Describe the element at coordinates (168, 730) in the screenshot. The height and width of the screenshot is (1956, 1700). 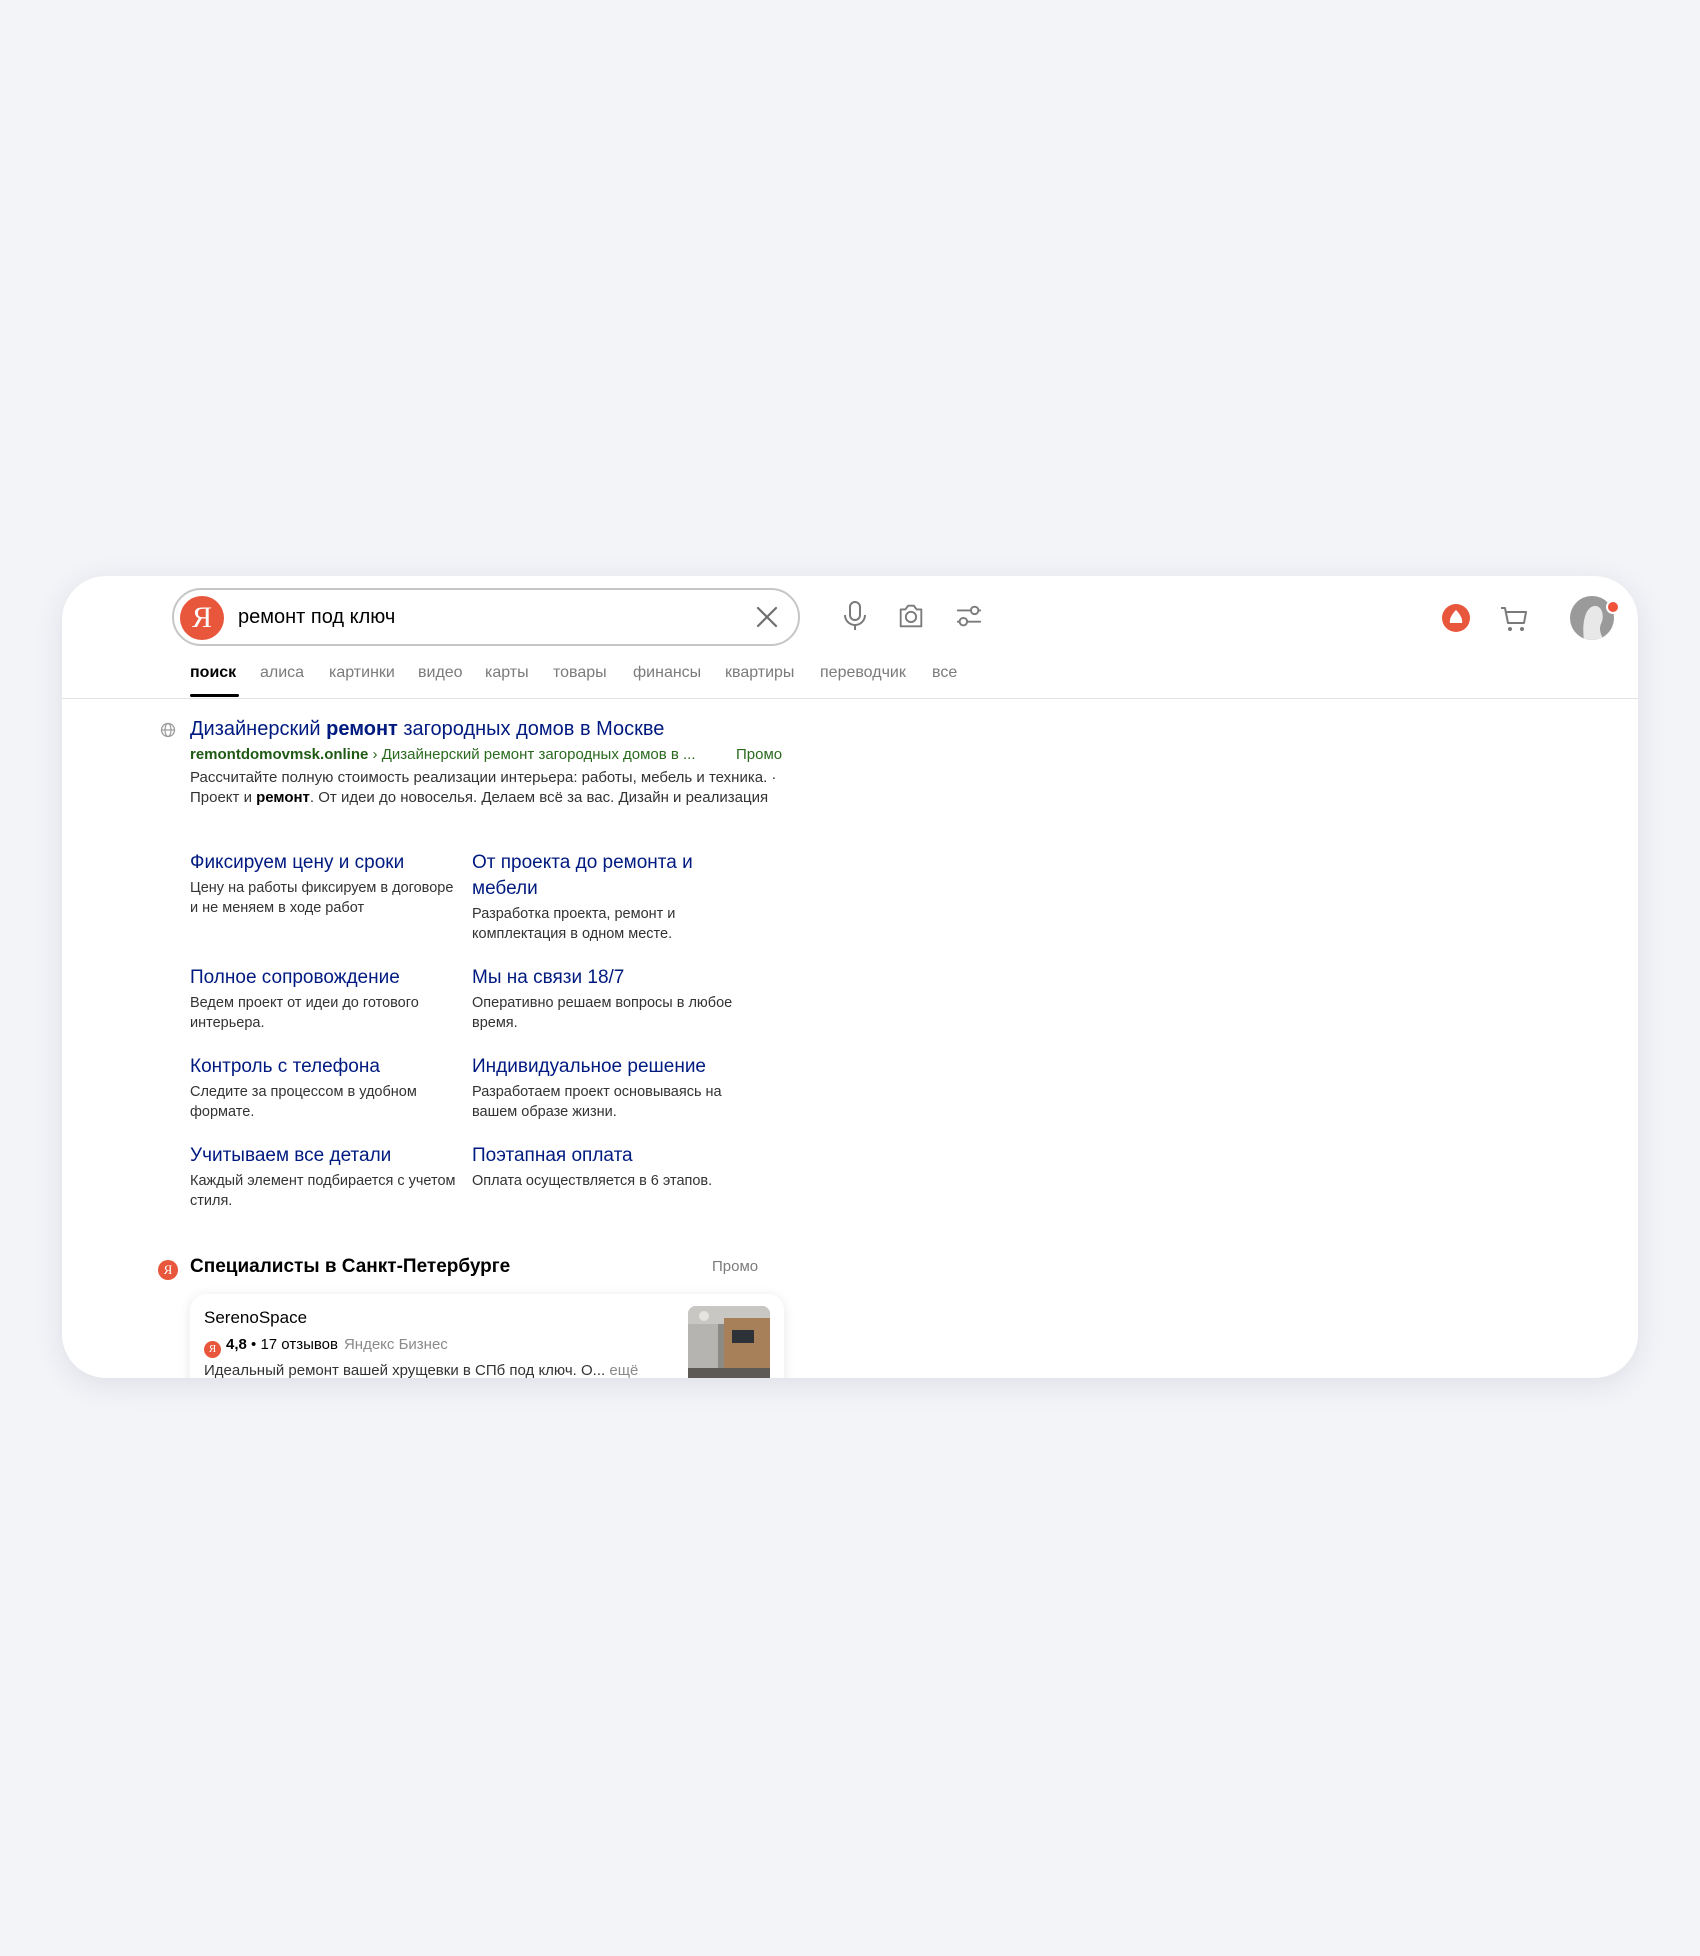
I see `globe-icon` at that location.